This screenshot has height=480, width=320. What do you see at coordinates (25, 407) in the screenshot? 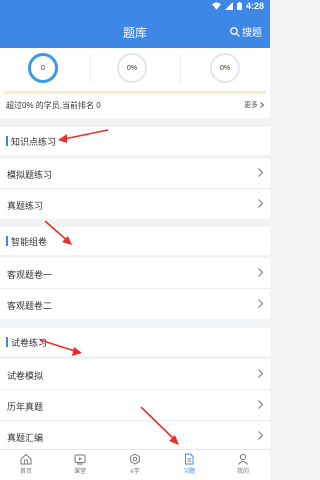
I see `list-item-label: 历年真题` at bounding box center [25, 407].